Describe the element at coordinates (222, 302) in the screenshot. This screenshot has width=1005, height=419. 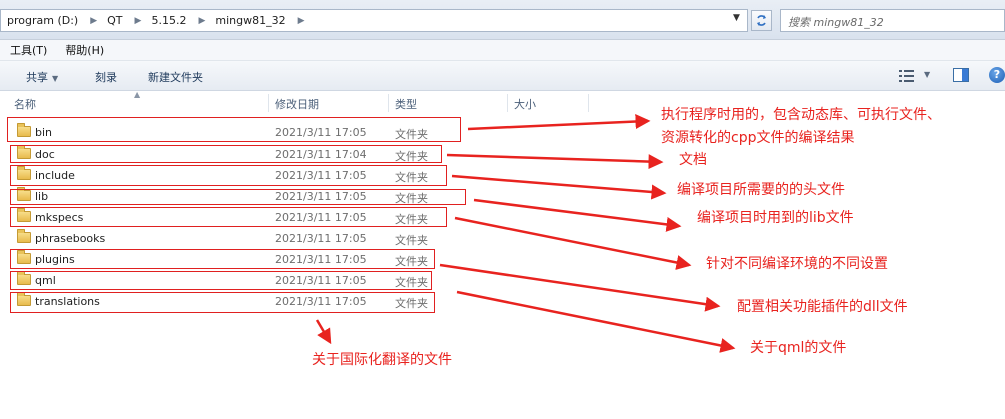
I see `highlight-box-translations` at that location.